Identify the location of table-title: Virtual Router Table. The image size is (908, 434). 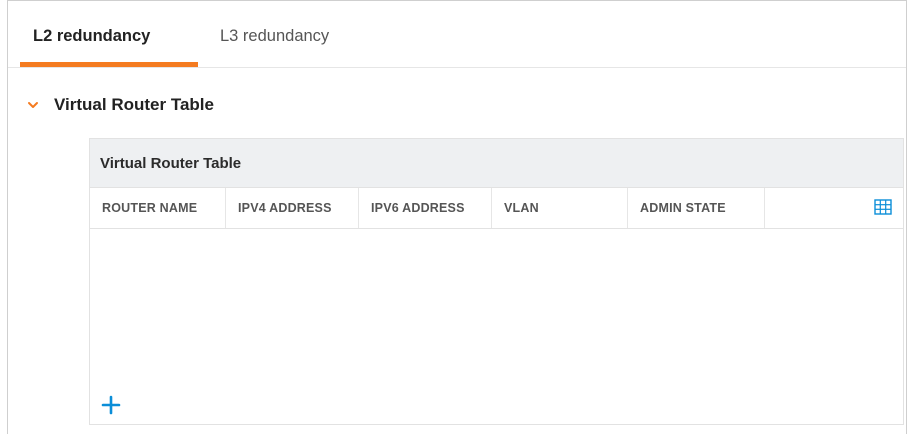
(496, 163).